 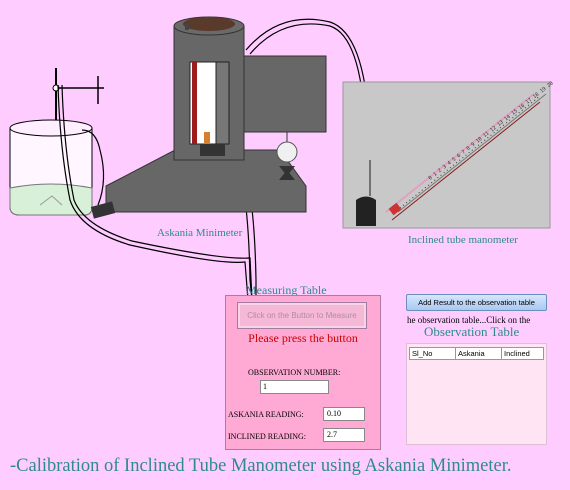 I want to click on prompt-message: Please press the button, so click(x=303, y=338).